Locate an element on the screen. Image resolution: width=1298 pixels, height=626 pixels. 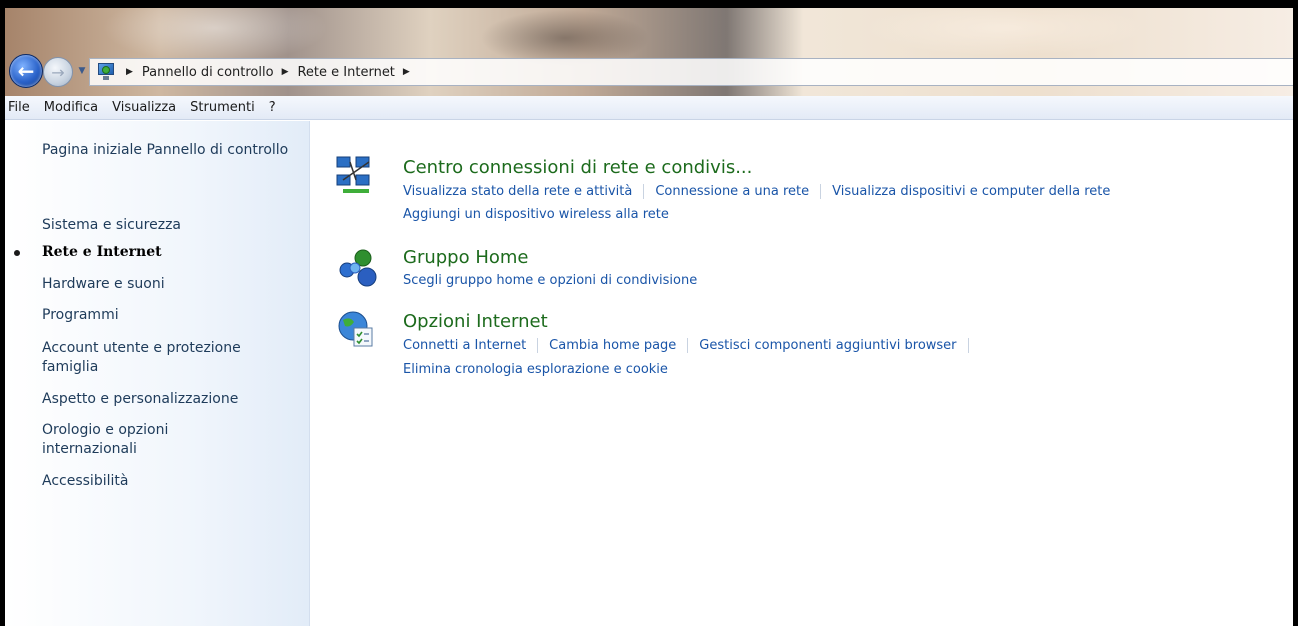
link-delete-browsing-history: Elimina cronologia esplorazione e cookie is located at coordinates (535, 369).